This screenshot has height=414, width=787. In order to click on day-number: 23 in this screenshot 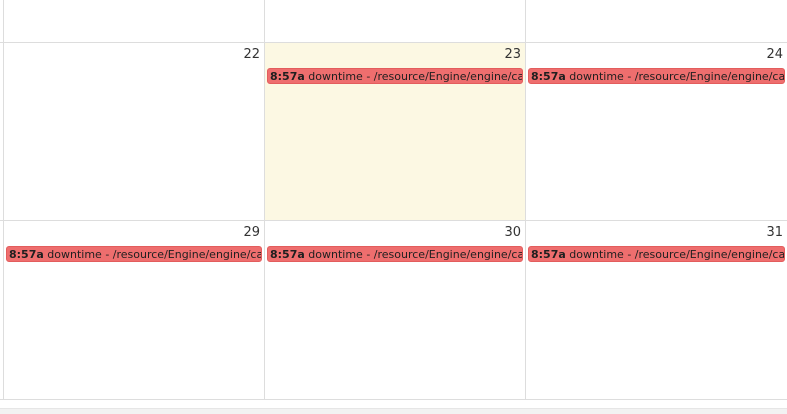, I will do `click(512, 54)`.